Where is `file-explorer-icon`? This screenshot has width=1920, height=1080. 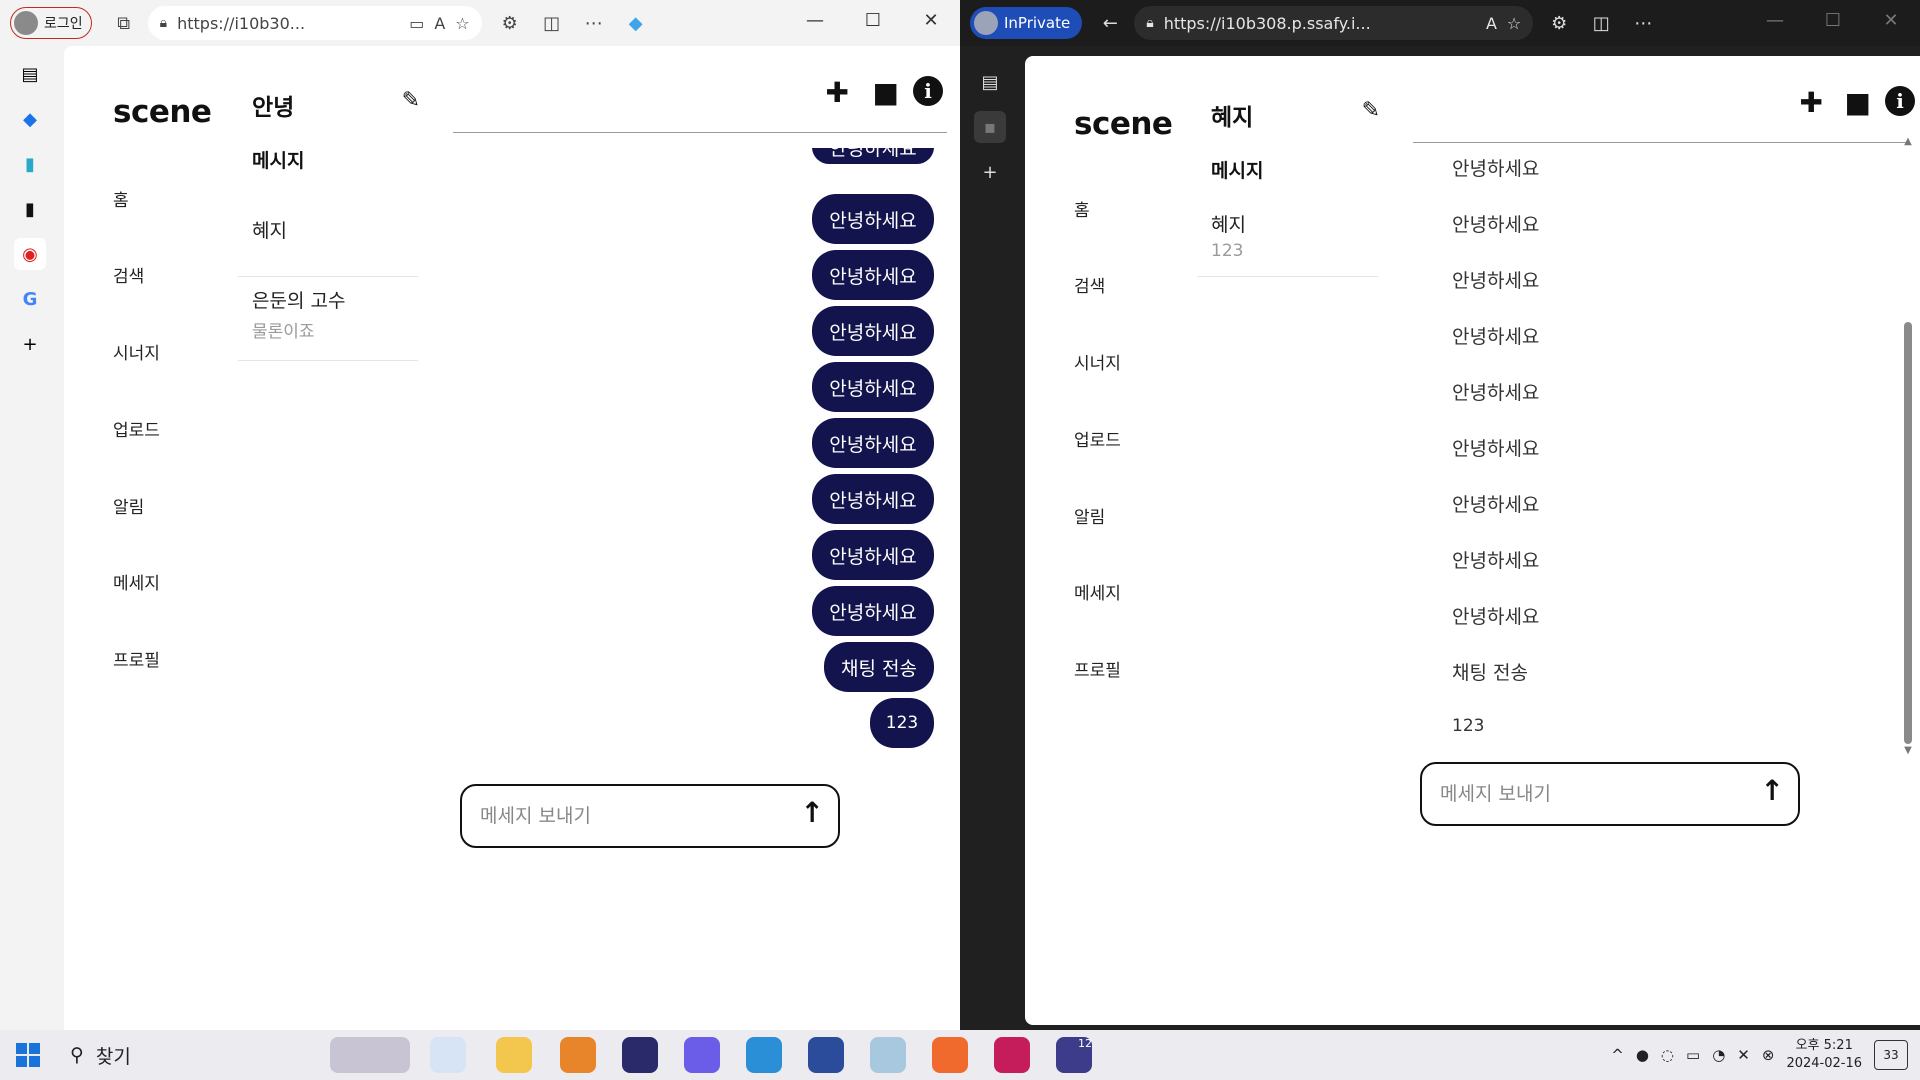
file-explorer-icon is located at coordinates (514, 1055).